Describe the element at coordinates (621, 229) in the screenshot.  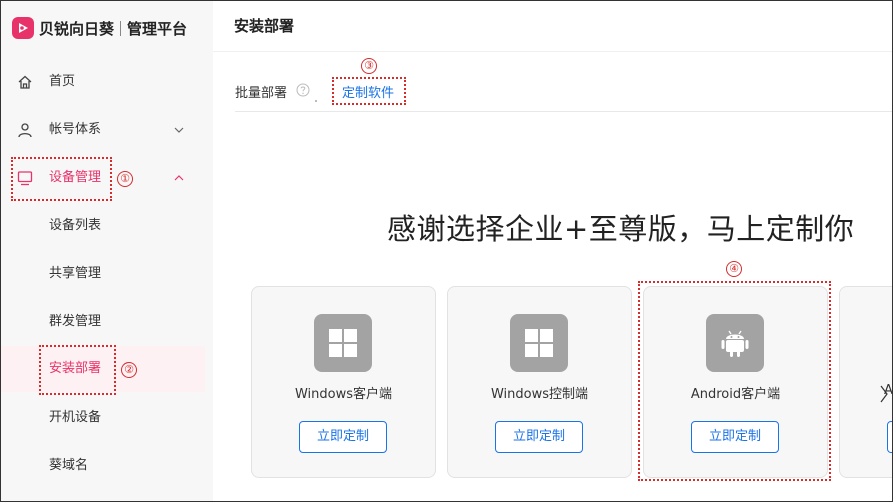
I see `promo-headline: 感谢选择企业+至尊版，马上定制你` at that location.